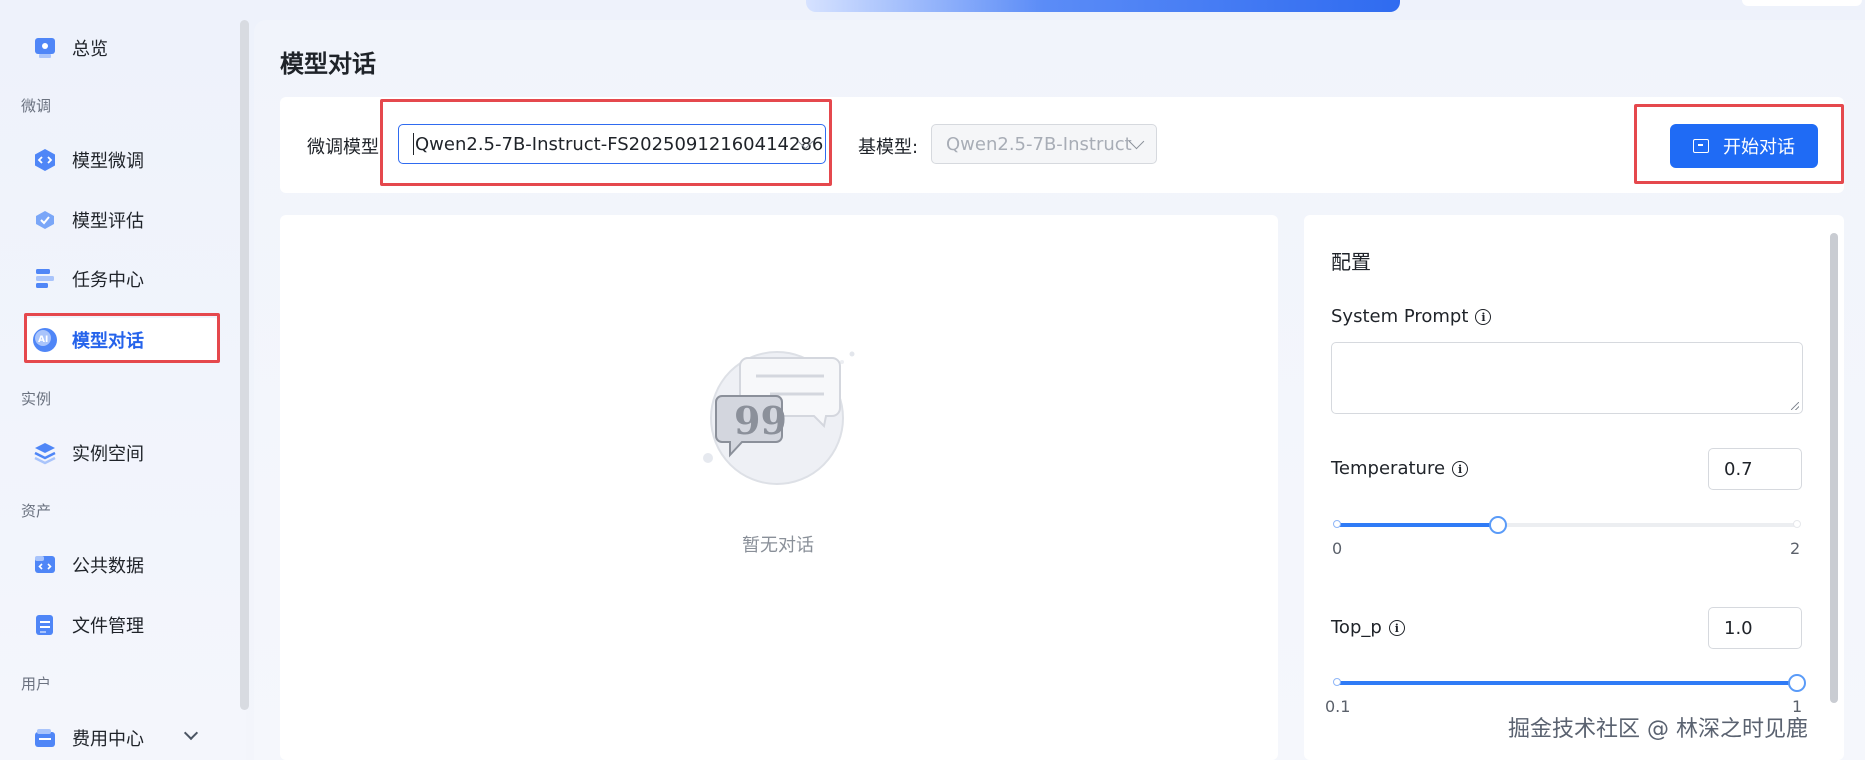 This screenshot has height=760, width=1865. What do you see at coordinates (45, 625) in the screenshot?
I see `file-icon` at bounding box center [45, 625].